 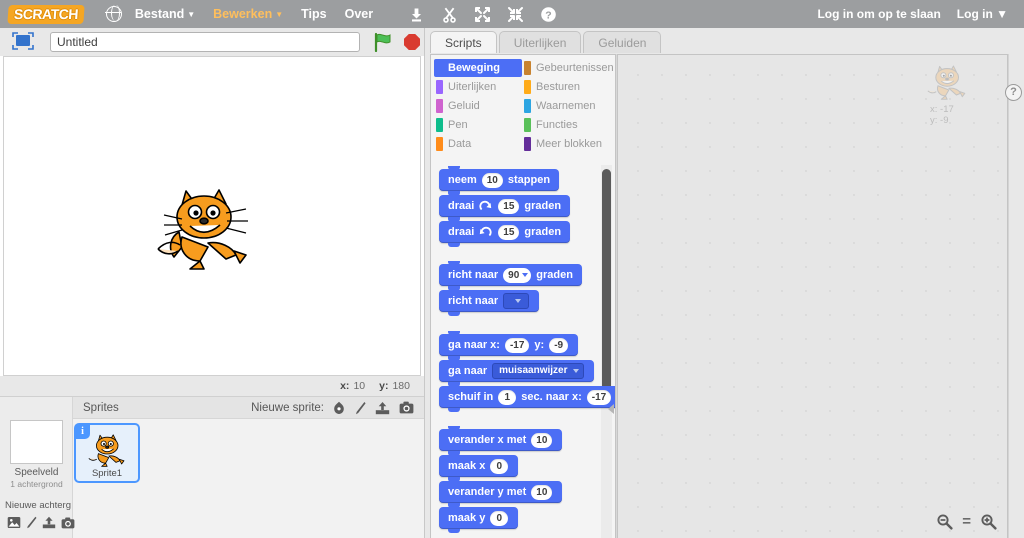 What do you see at coordinates (487, 440) in the screenshot?
I see `block-text: verander x met` at bounding box center [487, 440].